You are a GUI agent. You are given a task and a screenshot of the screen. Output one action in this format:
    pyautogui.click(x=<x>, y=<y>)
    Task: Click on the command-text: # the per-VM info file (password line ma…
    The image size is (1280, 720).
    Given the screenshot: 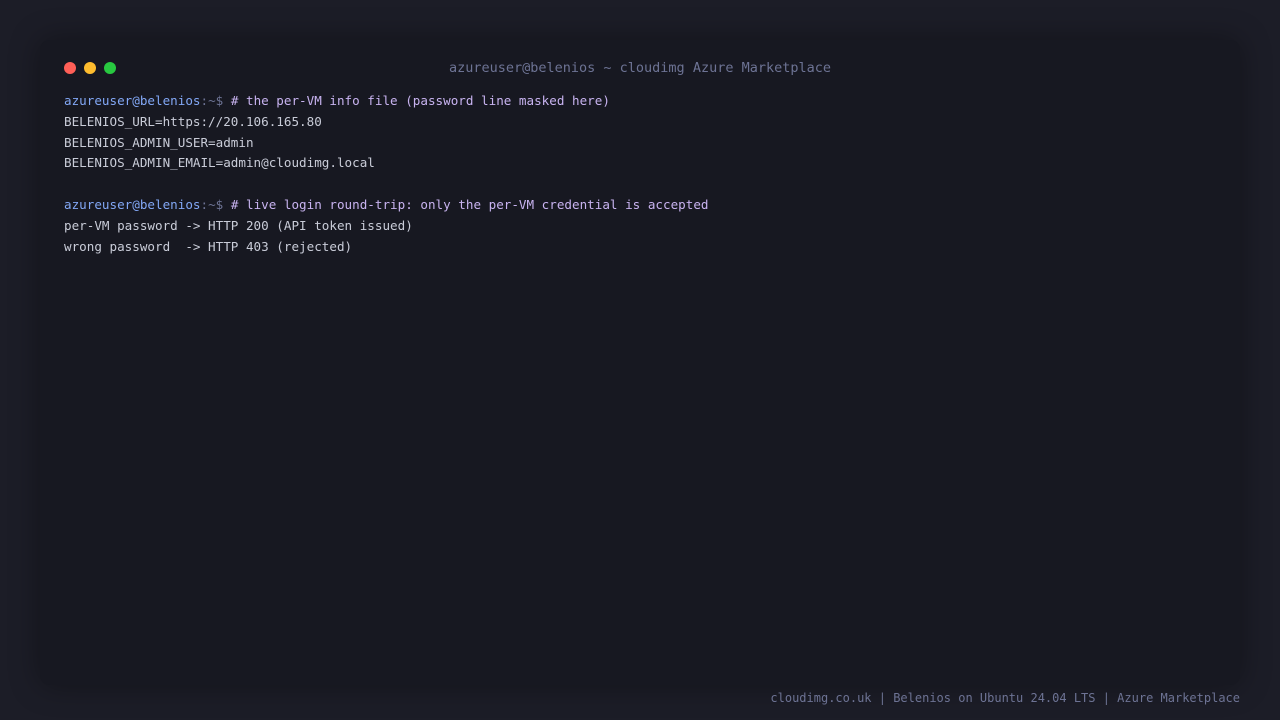 What is the action you would take?
    pyautogui.click(x=416, y=100)
    